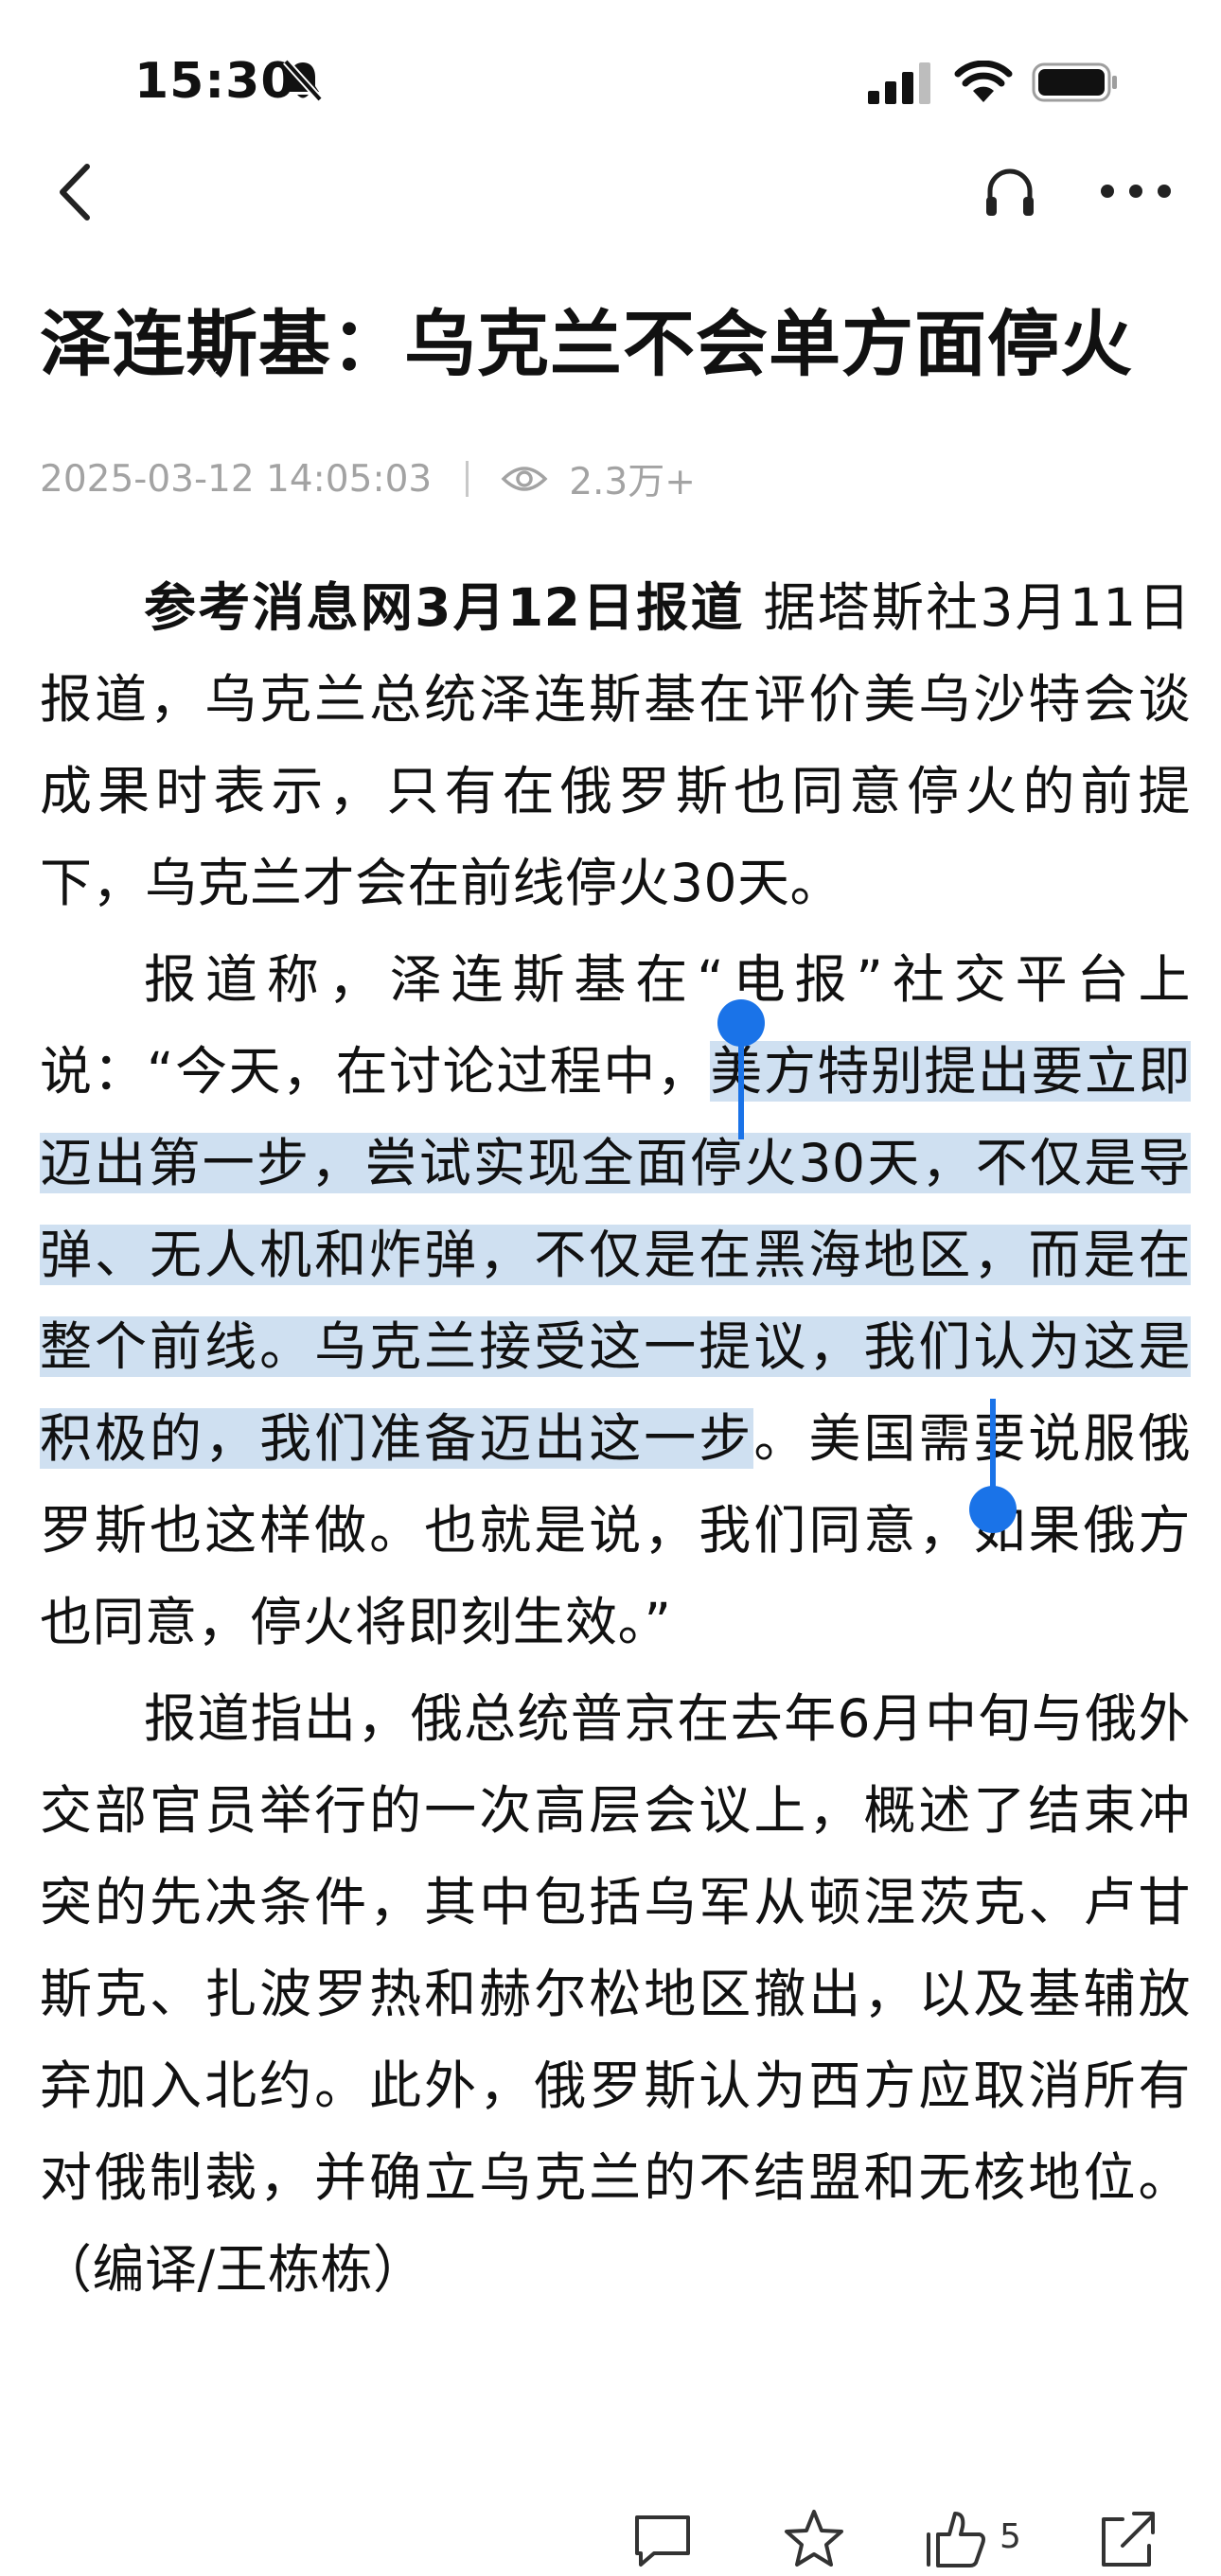 Image resolution: width=1221 pixels, height=2576 pixels. What do you see at coordinates (75, 192) in the screenshot?
I see `back-chevron-icon` at bounding box center [75, 192].